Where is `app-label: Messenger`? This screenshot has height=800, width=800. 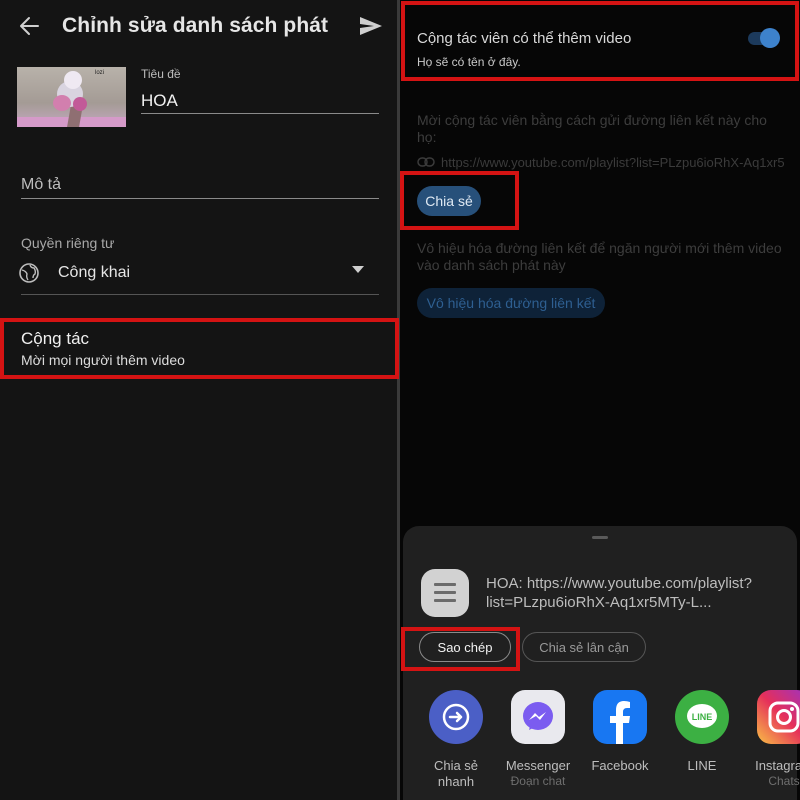
app-label: Messenger is located at coordinates (538, 765).